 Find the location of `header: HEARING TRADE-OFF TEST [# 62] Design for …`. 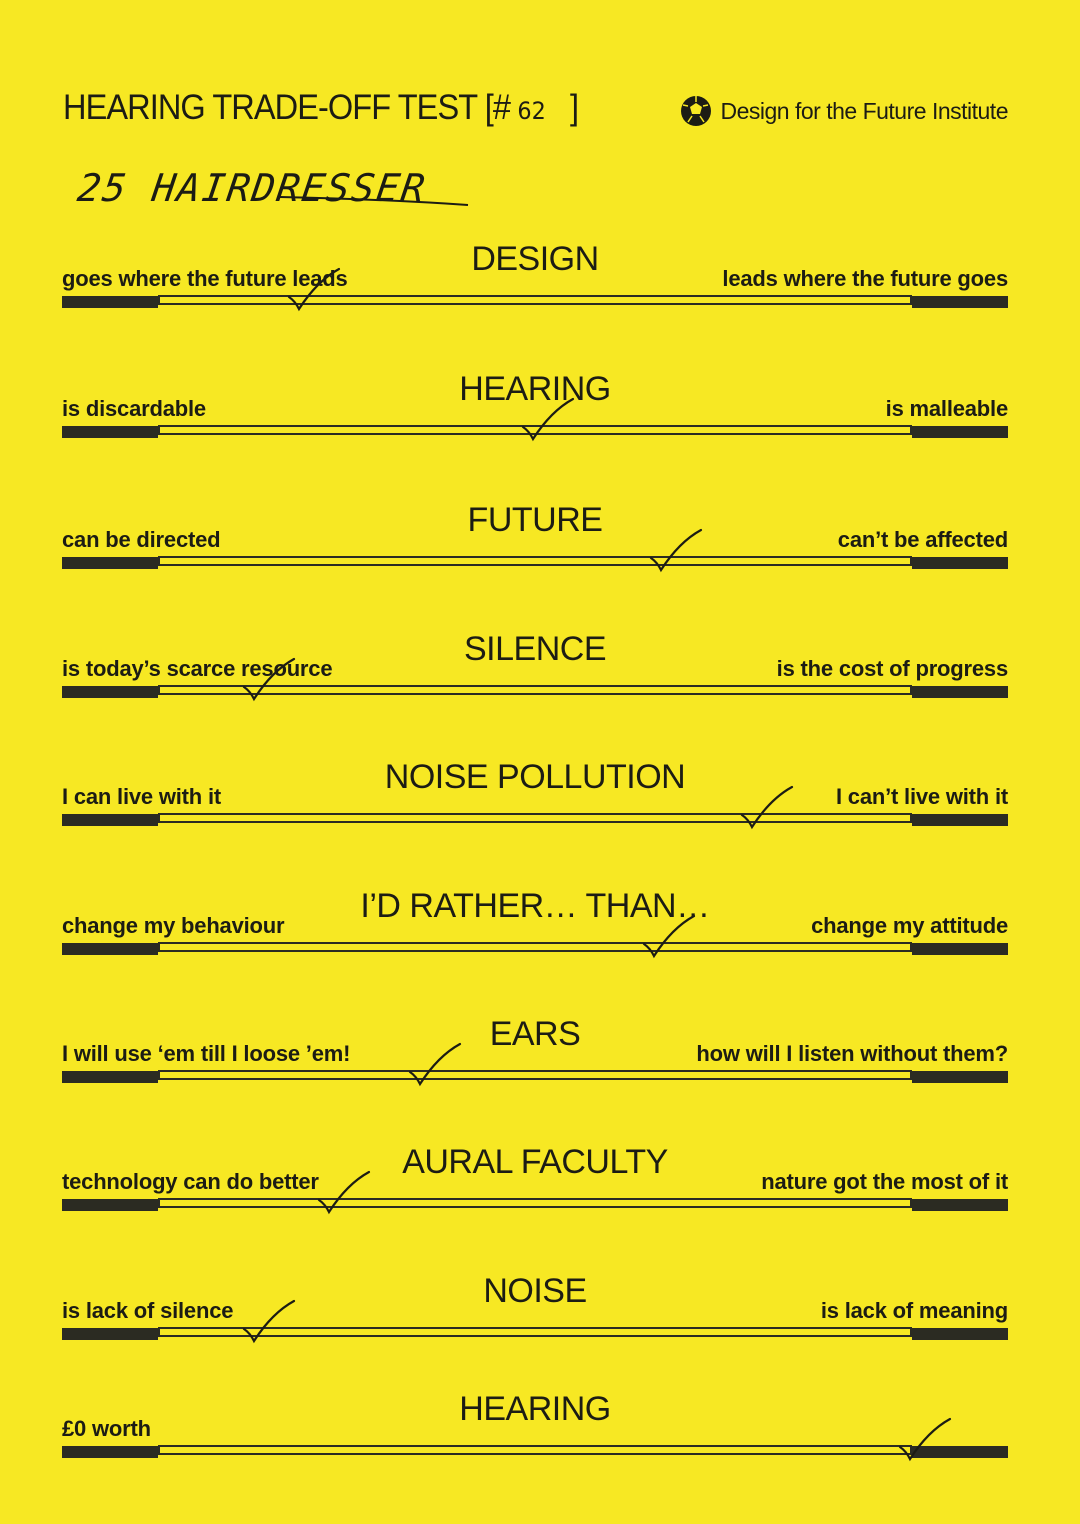

header: HEARING TRADE-OFF TEST [# 62] Design for … is located at coordinates (535, 113).